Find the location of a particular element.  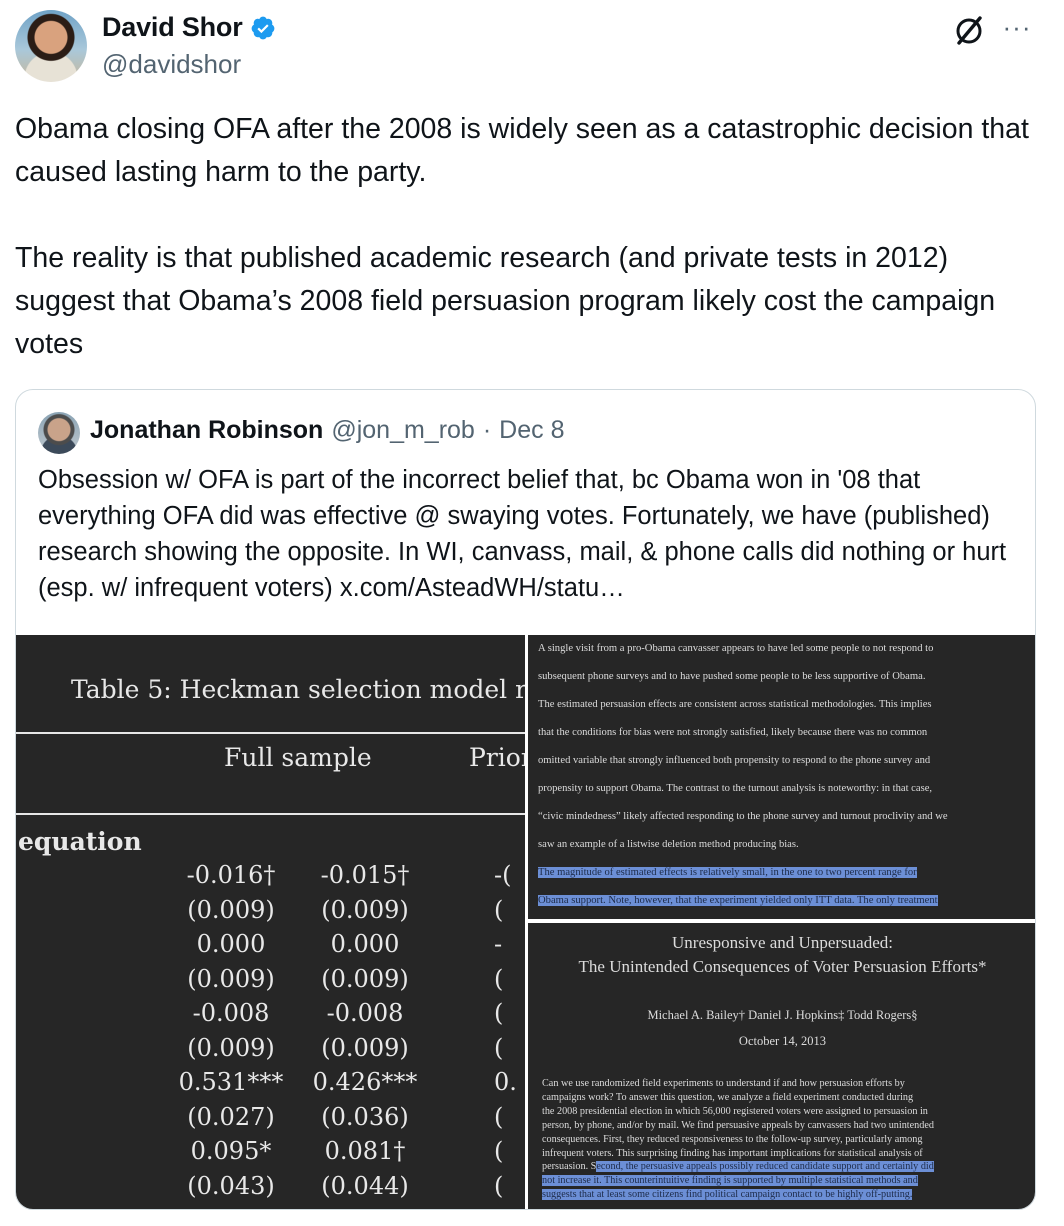

table-equation-label: equation is located at coordinates (80, 841).